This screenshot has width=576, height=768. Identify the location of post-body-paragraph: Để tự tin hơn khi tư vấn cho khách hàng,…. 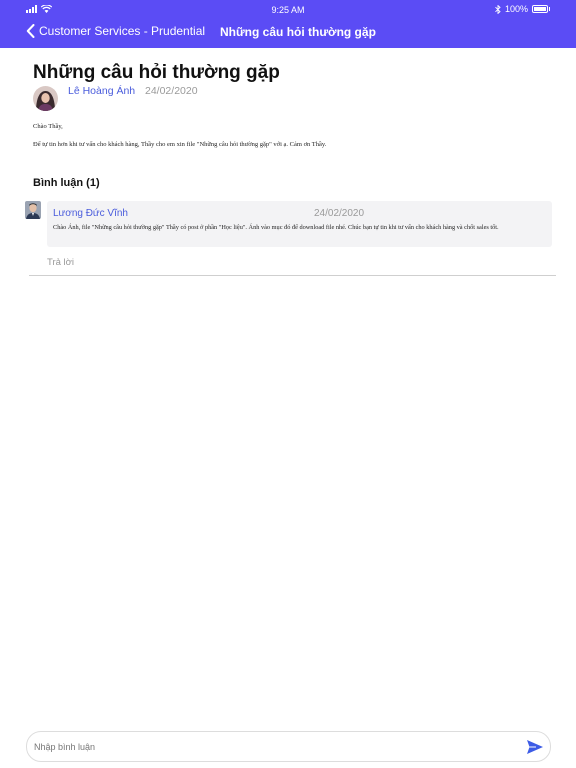
(180, 144).